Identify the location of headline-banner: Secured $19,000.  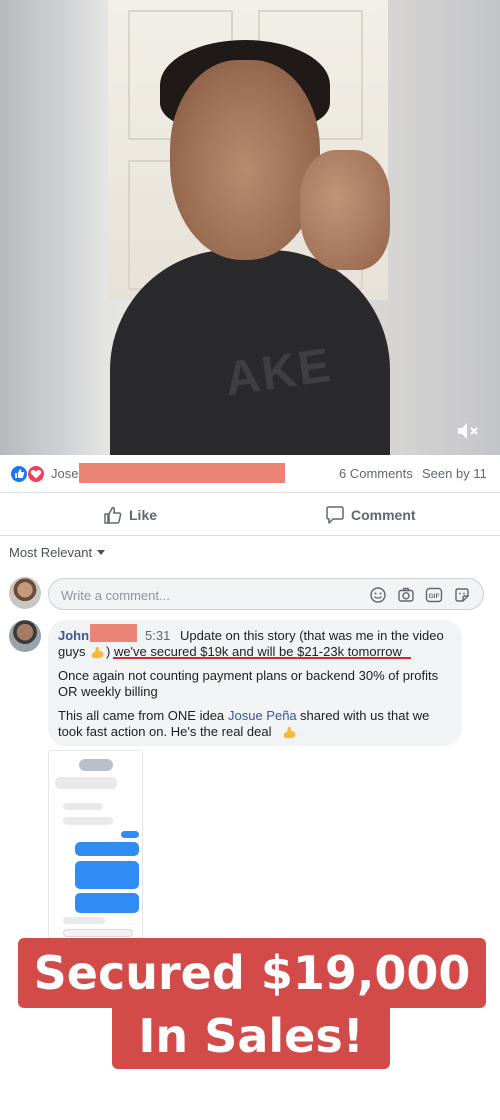
(252, 973).